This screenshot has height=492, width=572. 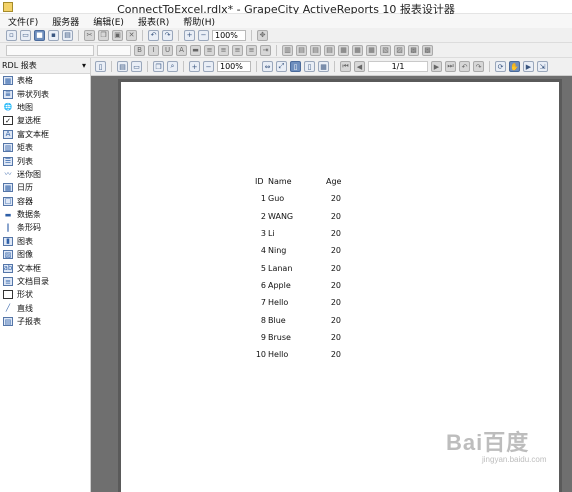 I want to click on last-page-icon: ⏭, so click(x=450, y=66).